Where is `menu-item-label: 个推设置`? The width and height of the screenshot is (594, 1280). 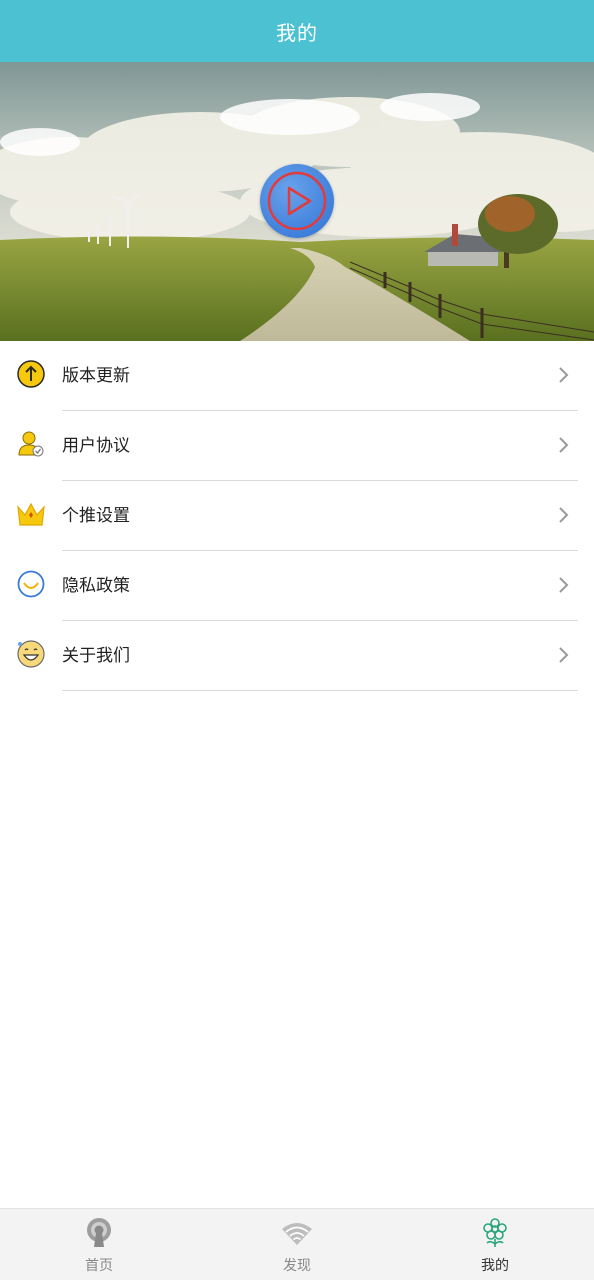 menu-item-label: 个推设置 is located at coordinates (96, 516).